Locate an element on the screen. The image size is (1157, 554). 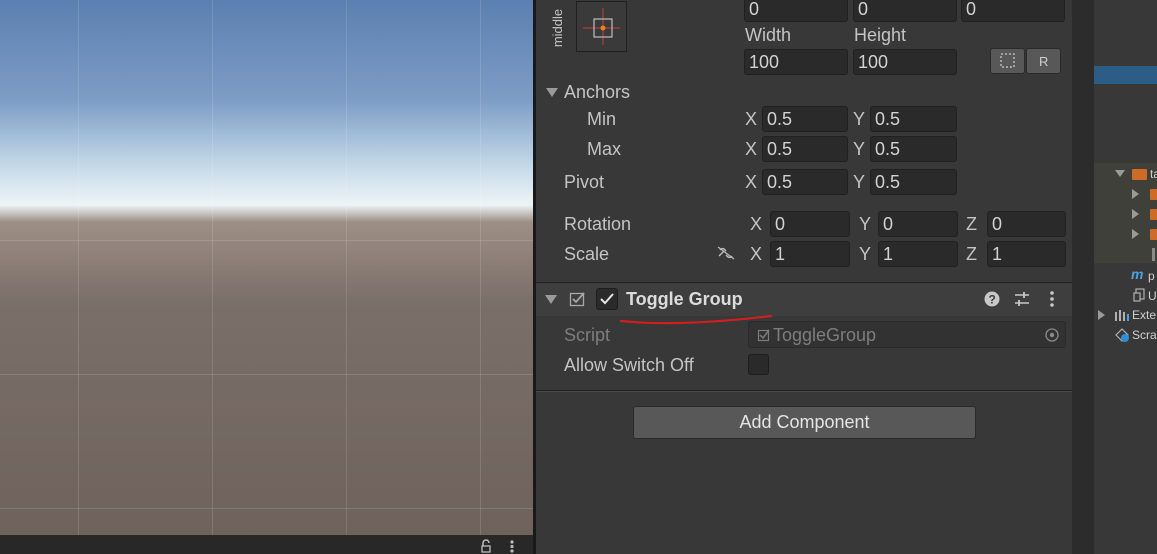
scratch-icon is located at coordinates (1122, 335).